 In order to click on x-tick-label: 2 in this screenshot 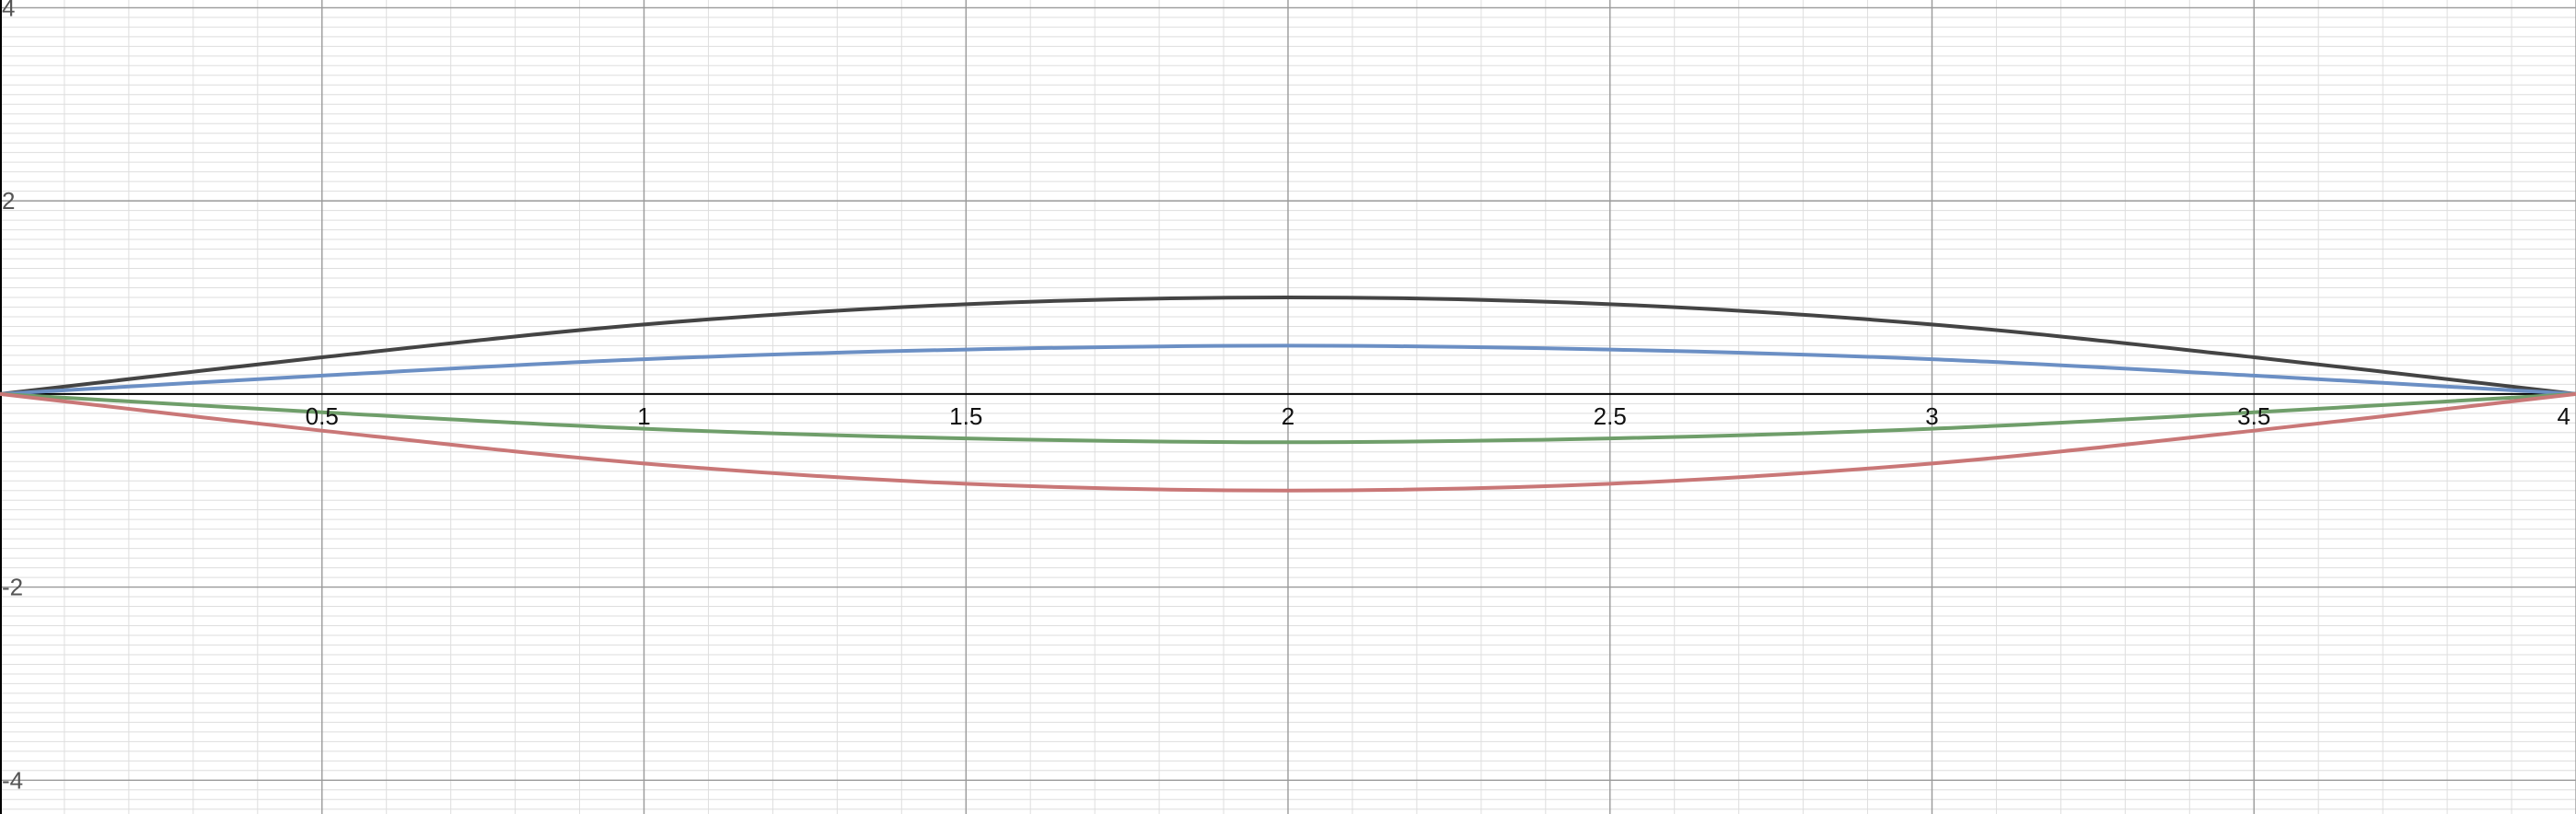, I will do `click(1288, 416)`.